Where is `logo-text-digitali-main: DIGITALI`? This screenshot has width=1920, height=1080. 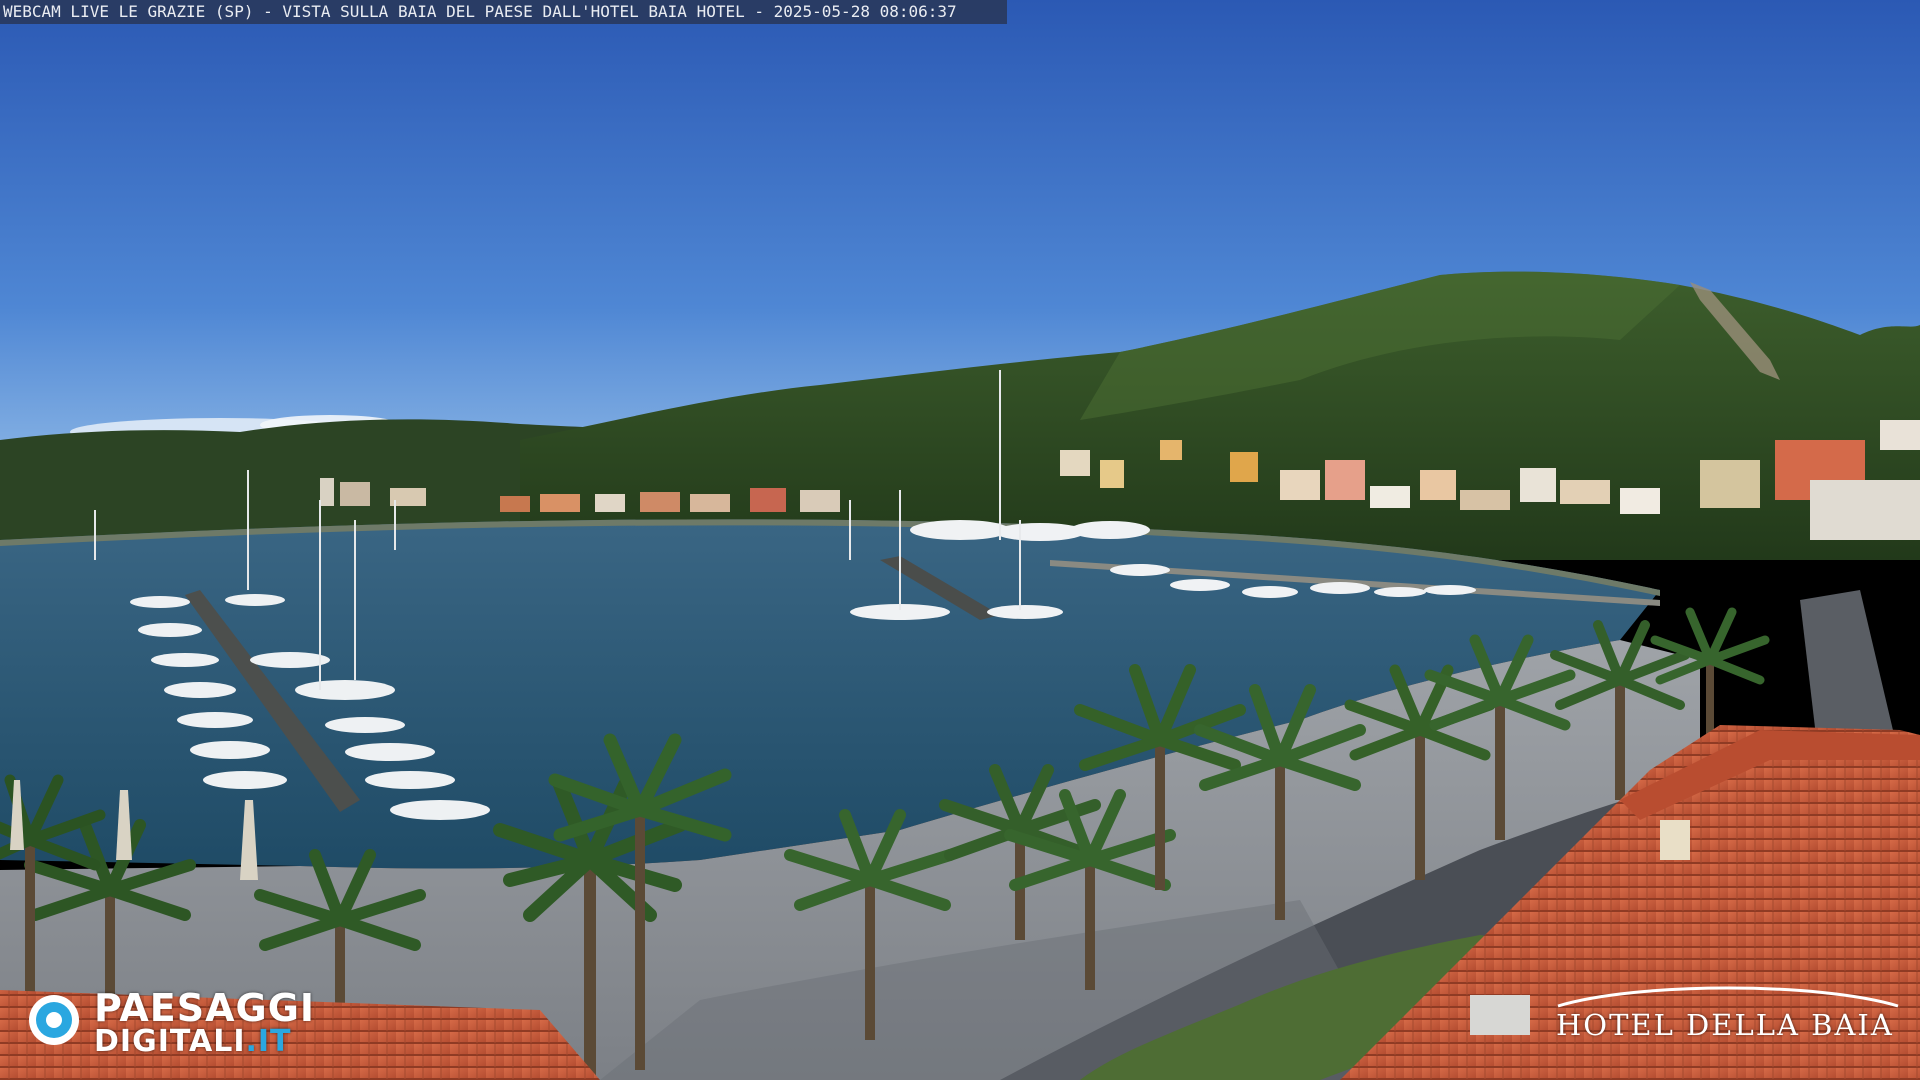 logo-text-digitali-main: DIGITALI is located at coordinates (170, 1041).